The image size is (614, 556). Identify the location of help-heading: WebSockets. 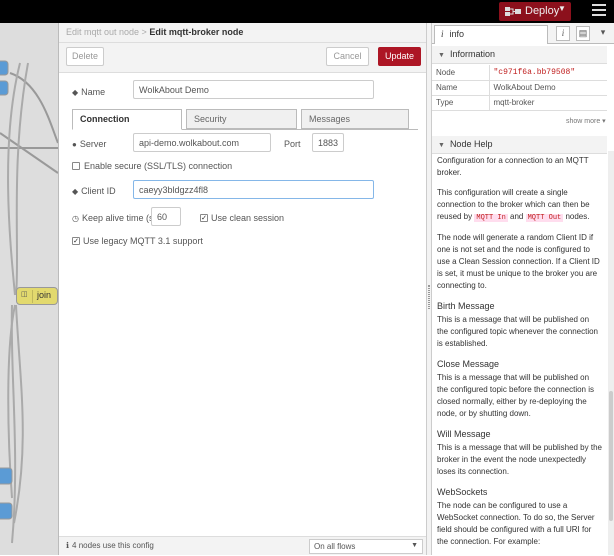
(462, 492).